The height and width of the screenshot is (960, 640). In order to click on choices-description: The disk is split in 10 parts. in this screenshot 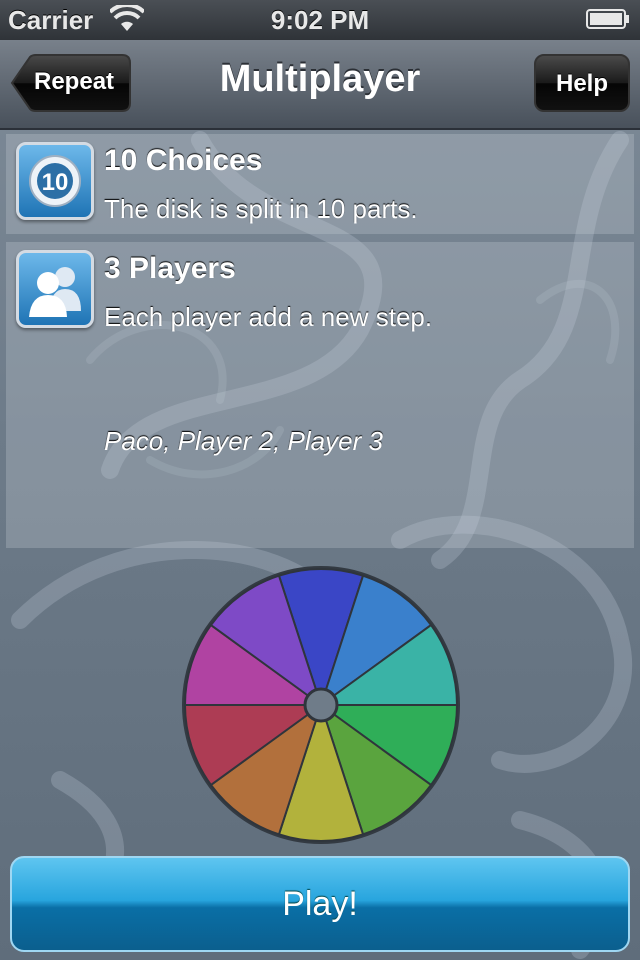, I will do `click(261, 209)`.